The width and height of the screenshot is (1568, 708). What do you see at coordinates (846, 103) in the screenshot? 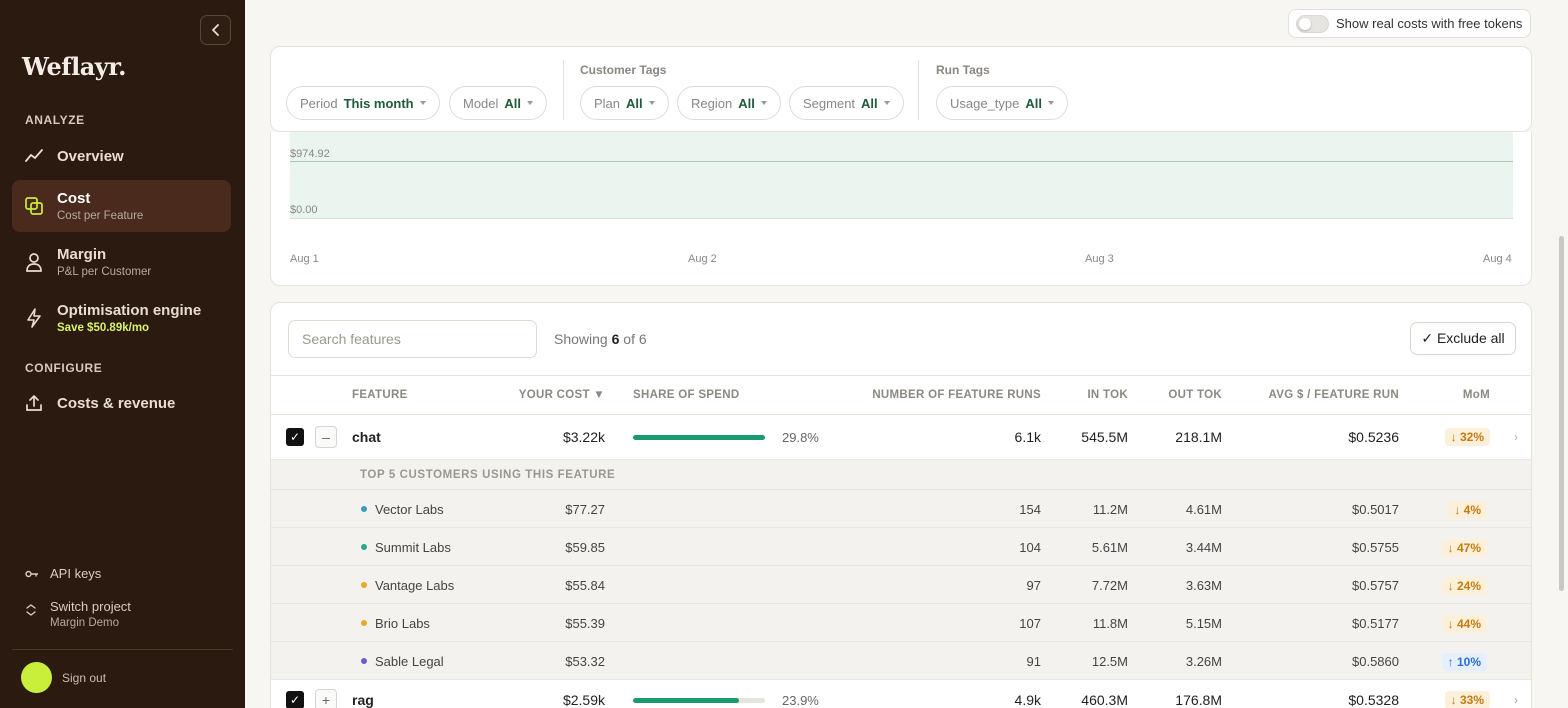
I see `segment-filter: Segment All` at bounding box center [846, 103].